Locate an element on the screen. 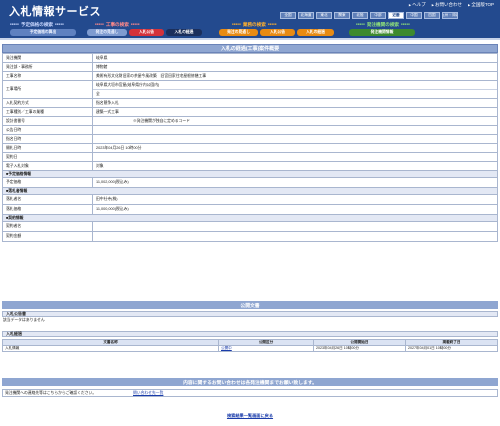 The width and height of the screenshot is (500, 426). design-no-value: ※発注機関が独自に定めるコード is located at coordinates (295, 121).